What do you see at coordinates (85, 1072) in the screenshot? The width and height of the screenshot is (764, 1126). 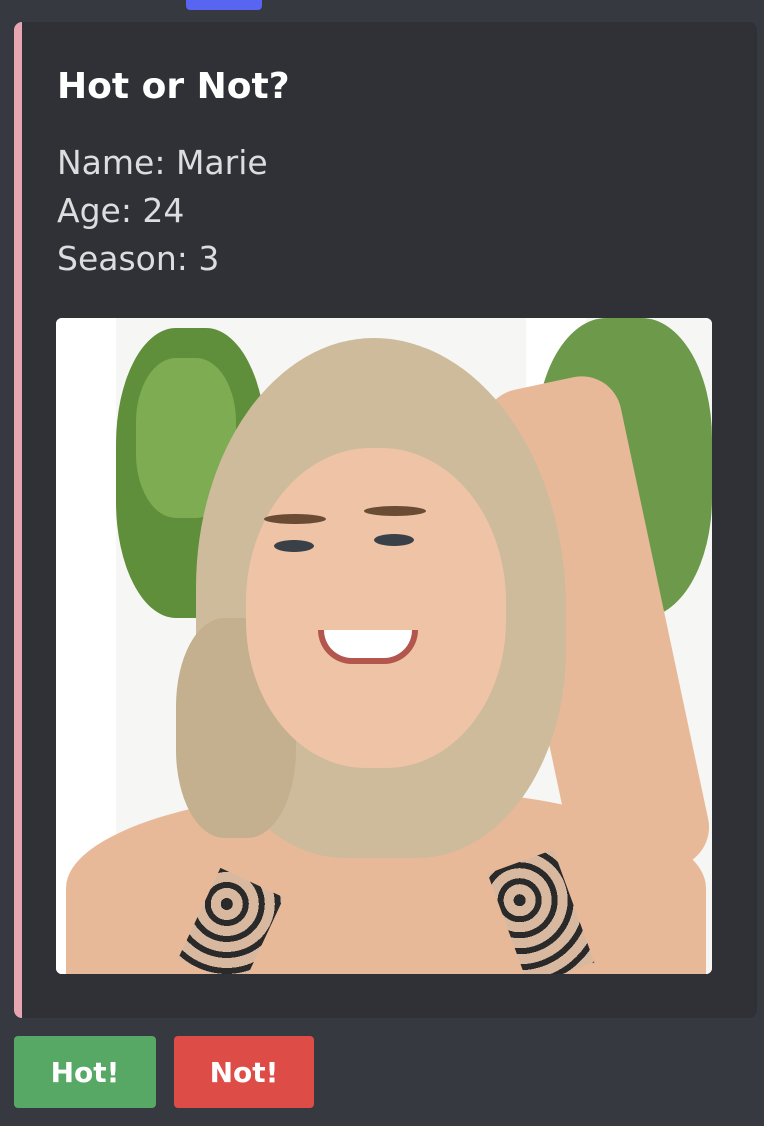 I see `hot-button: Hot!` at bounding box center [85, 1072].